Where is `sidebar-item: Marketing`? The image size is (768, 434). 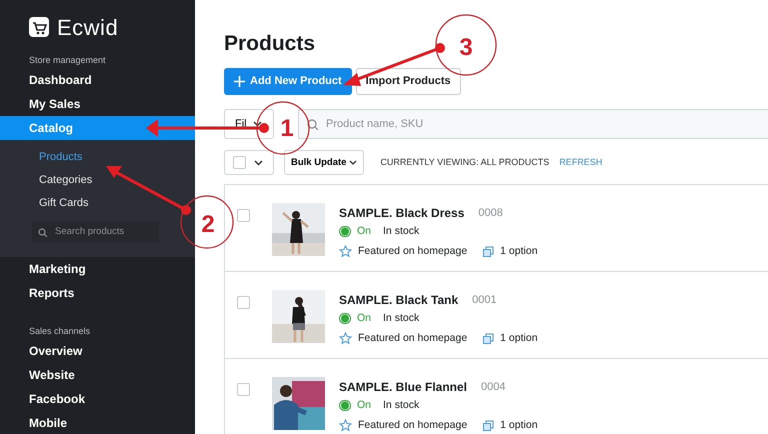
sidebar-item: Marketing is located at coordinates (97, 269).